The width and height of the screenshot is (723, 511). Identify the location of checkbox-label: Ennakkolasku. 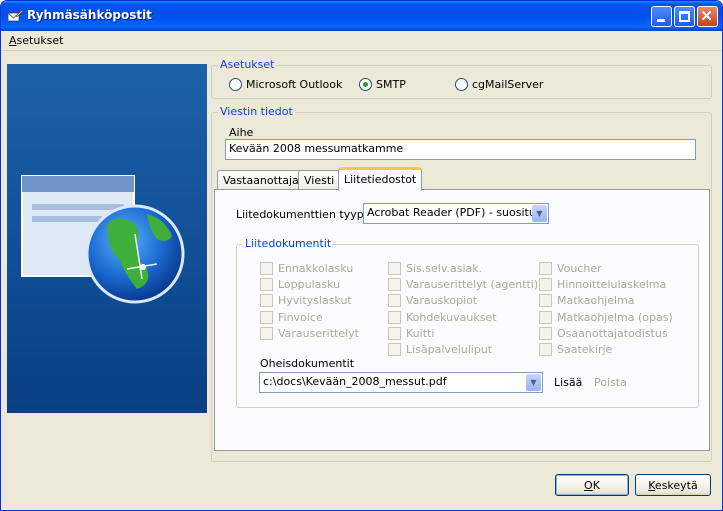
(316, 268).